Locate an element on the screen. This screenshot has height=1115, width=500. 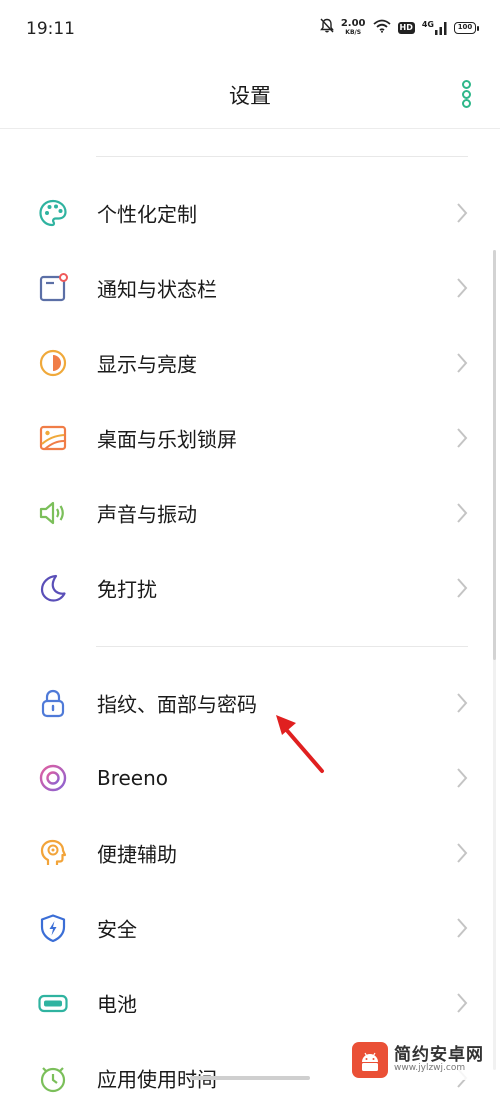
settings-item-label: 通知与状态栏 is located at coordinates (157, 289).